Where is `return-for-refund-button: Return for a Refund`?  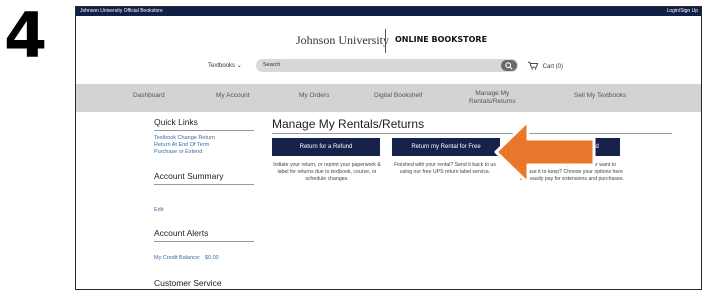
return-for-refund-button: Return for a Refund is located at coordinates (326, 147).